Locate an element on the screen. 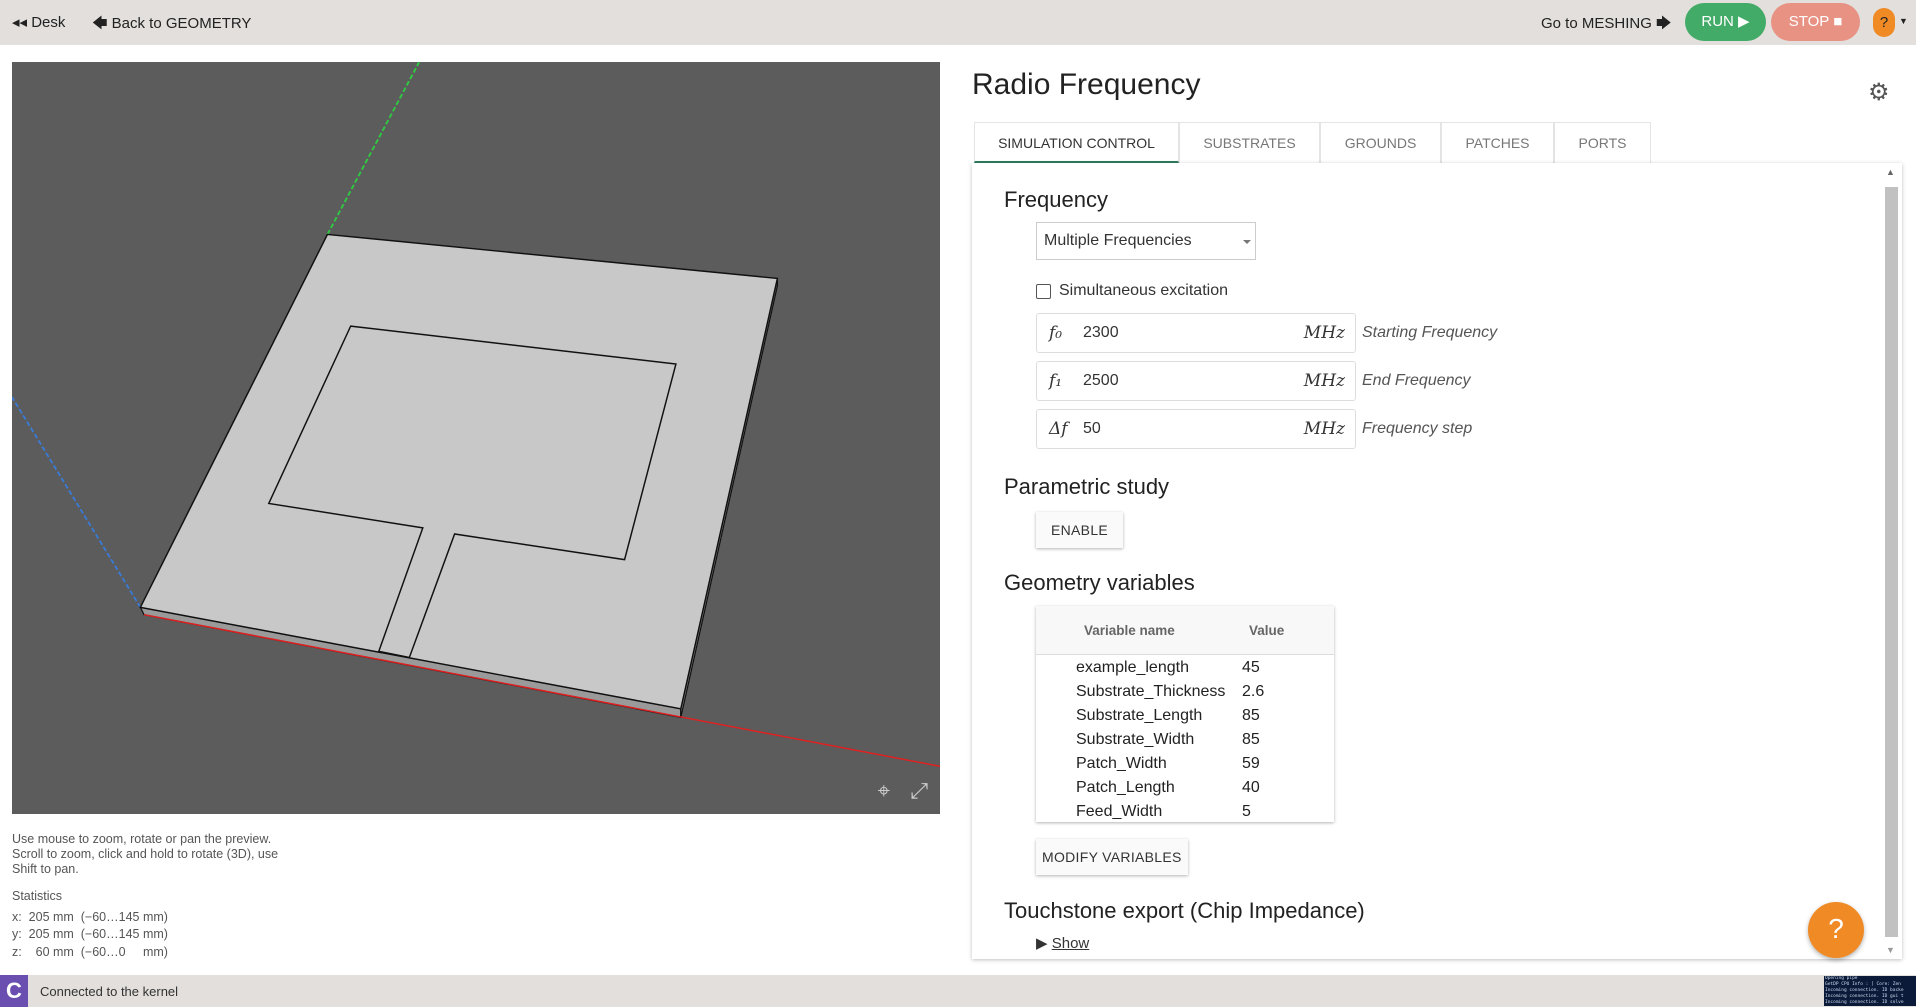 The image size is (1916, 1007). chevron-down-icon: ▼ is located at coordinates (1903, 21).